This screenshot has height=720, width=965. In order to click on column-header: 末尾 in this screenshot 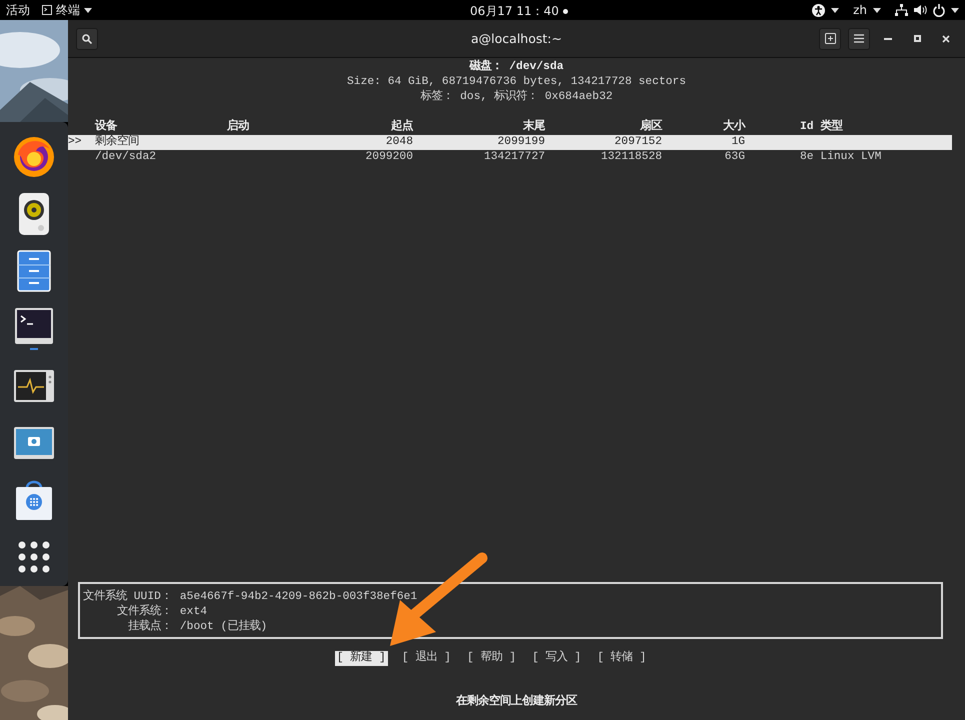, I will do `click(533, 127)`.